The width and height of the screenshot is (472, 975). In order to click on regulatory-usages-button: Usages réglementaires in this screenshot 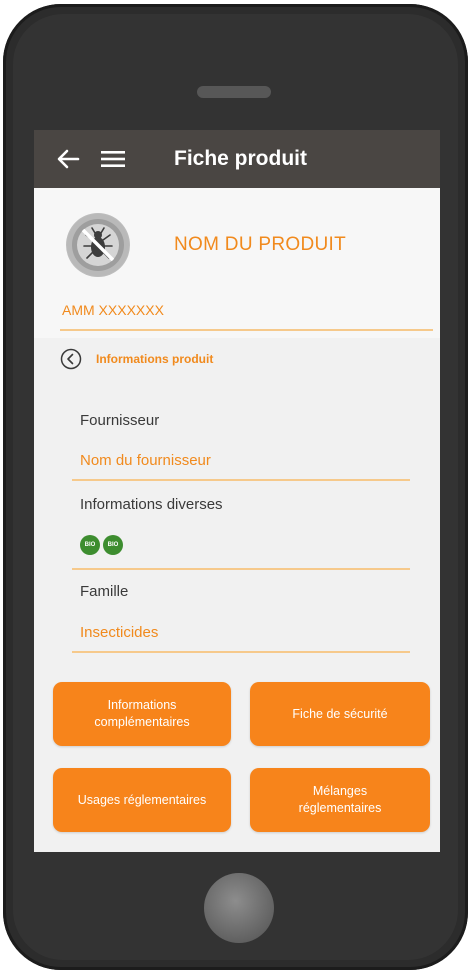, I will do `click(142, 800)`.